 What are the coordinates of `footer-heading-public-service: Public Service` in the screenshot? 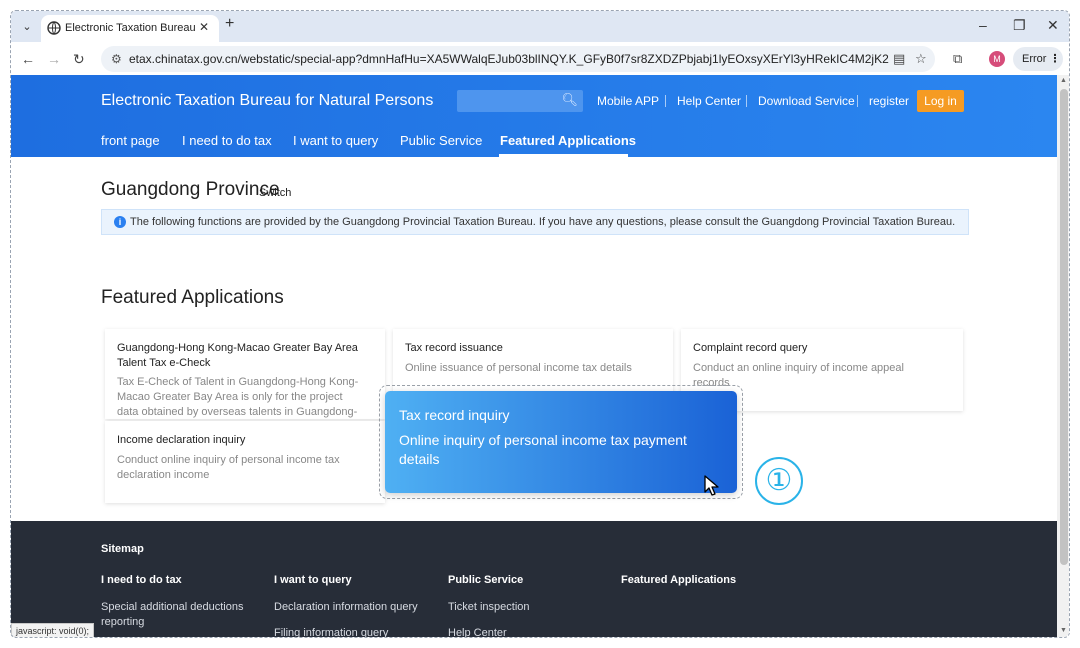 It's located at (486, 580).